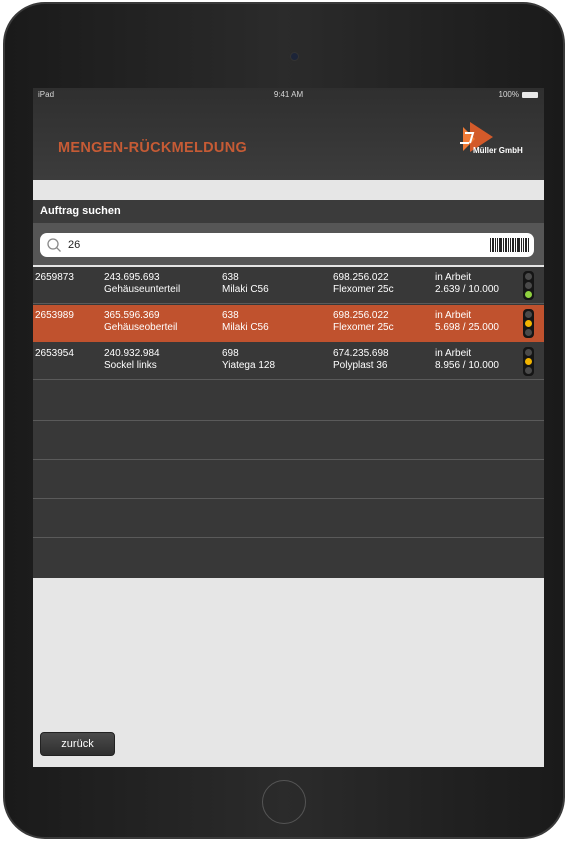  I want to click on machine-name: Yiatega 128, so click(249, 365).